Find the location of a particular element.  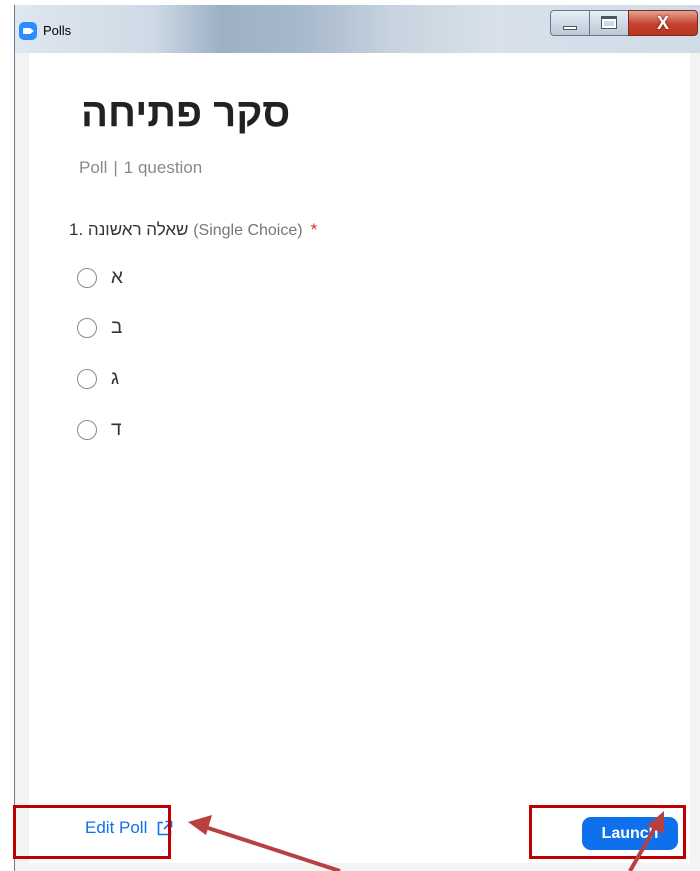

question-type: (Single Choice) is located at coordinates (248, 230).